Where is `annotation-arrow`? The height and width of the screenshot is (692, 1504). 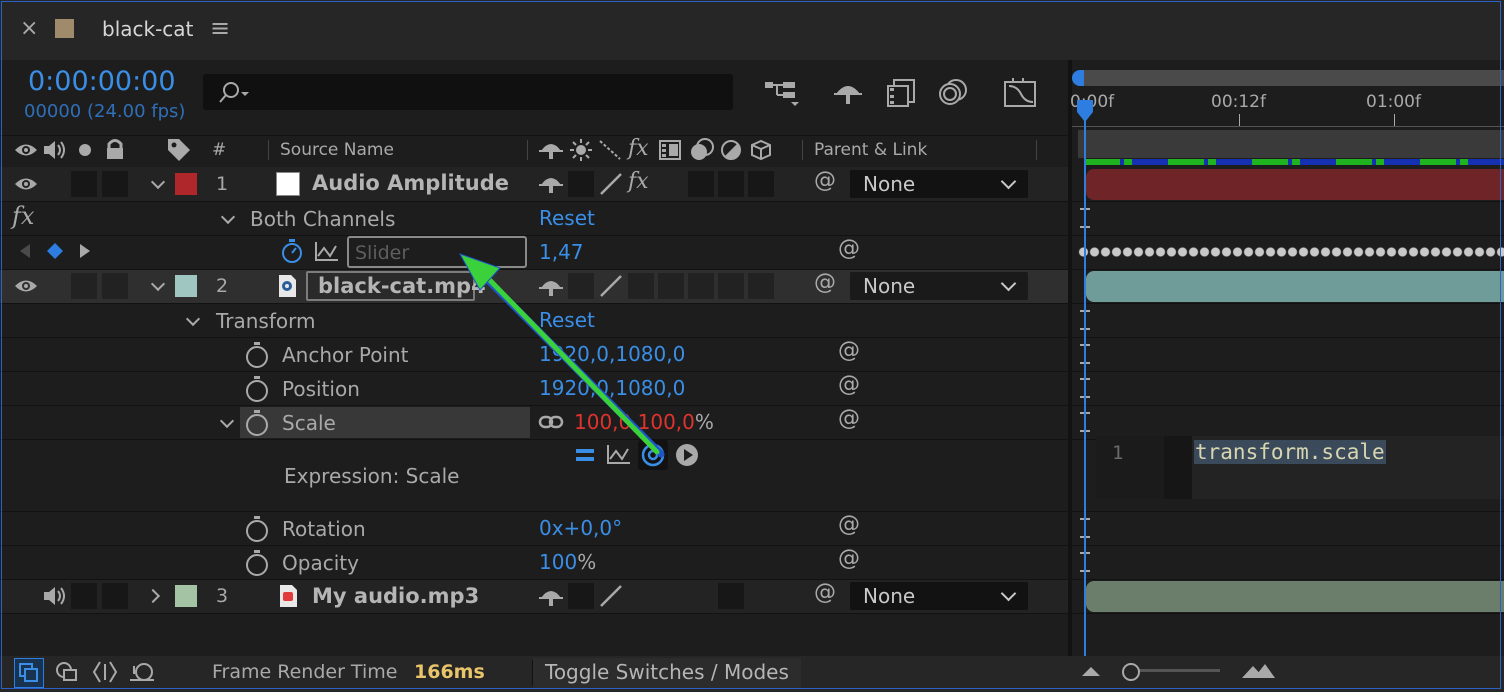 annotation-arrow is located at coordinates (561, 355).